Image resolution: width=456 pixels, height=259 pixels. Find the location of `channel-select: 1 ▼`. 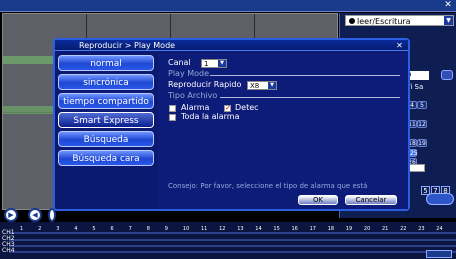

channel-select: 1 ▼ is located at coordinates (214, 63).